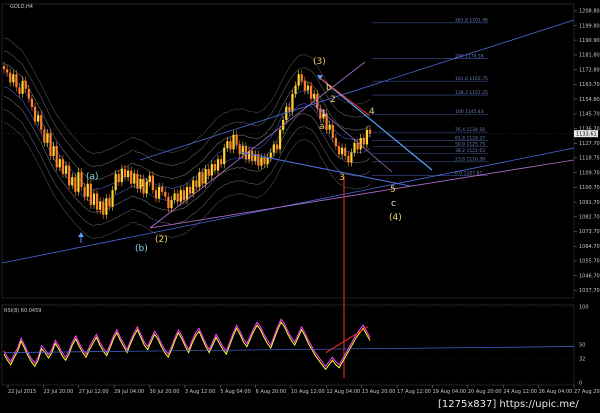 The image size is (600, 413). Describe the element at coordinates (589, 203) in the screenshot. I see `price-tick-label: 1091.70` at that location.